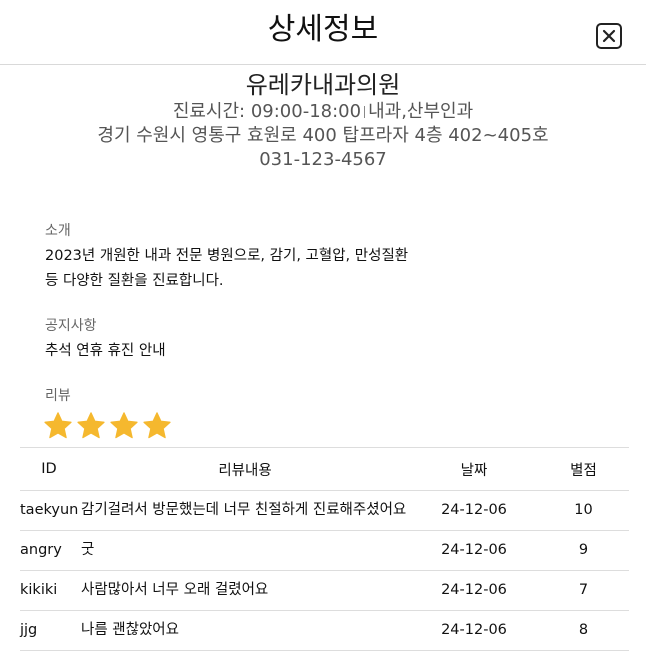 This screenshot has height=651, width=646. I want to click on table-row: angry 굿 24-12-06 9, so click(324, 550).